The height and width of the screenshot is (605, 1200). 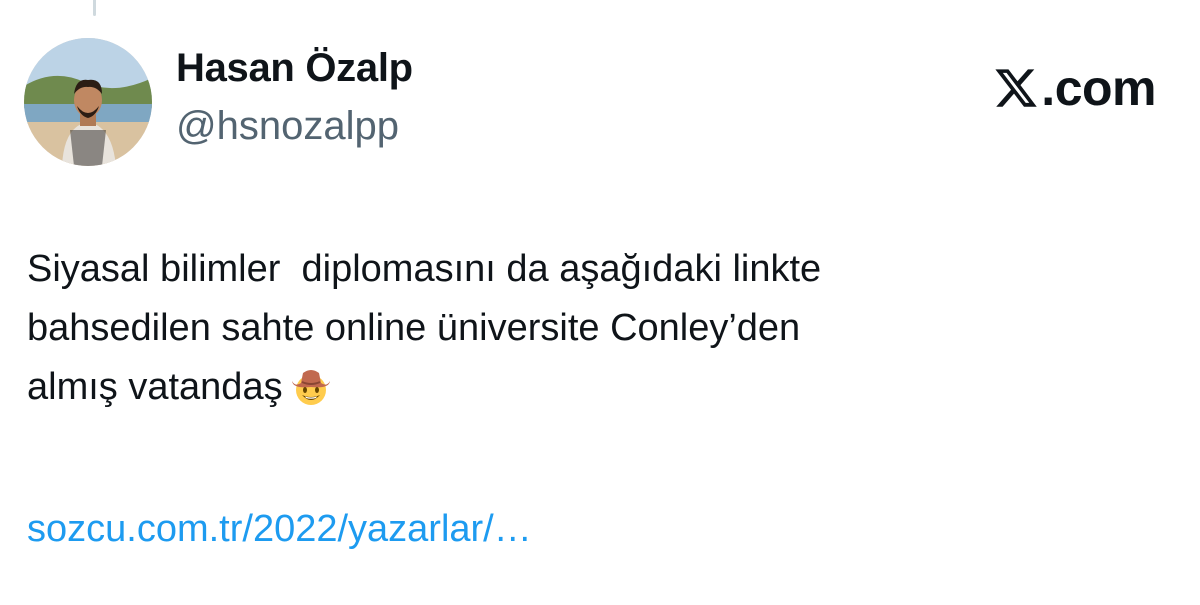 I want to click on author-name: Hasan Özalp, so click(x=294, y=68).